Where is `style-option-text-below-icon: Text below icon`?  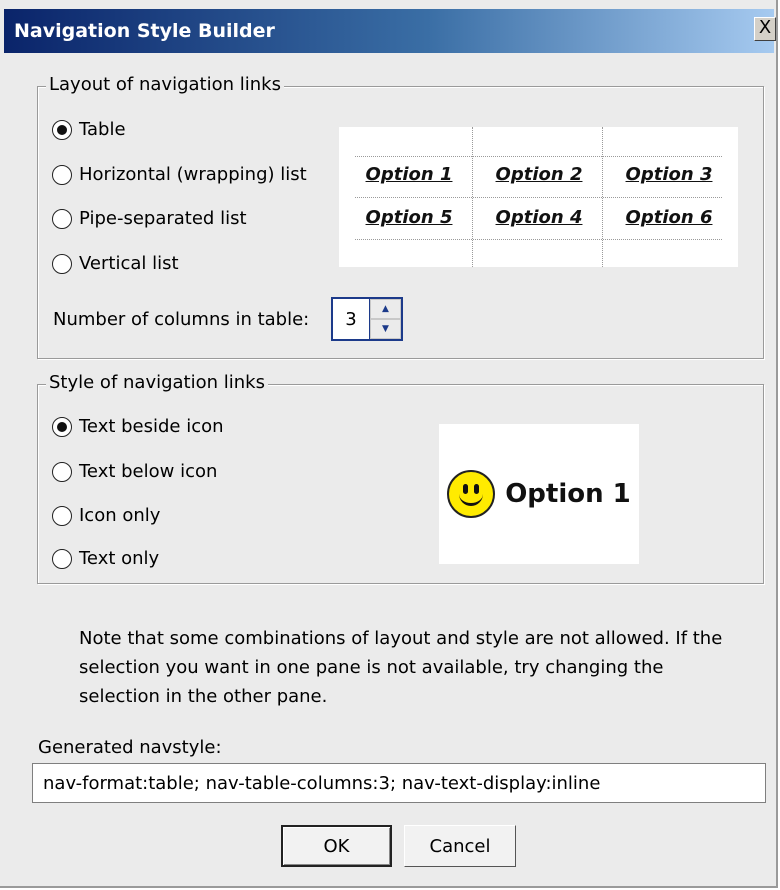 style-option-text-below-icon: Text below icon is located at coordinates (134, 471).